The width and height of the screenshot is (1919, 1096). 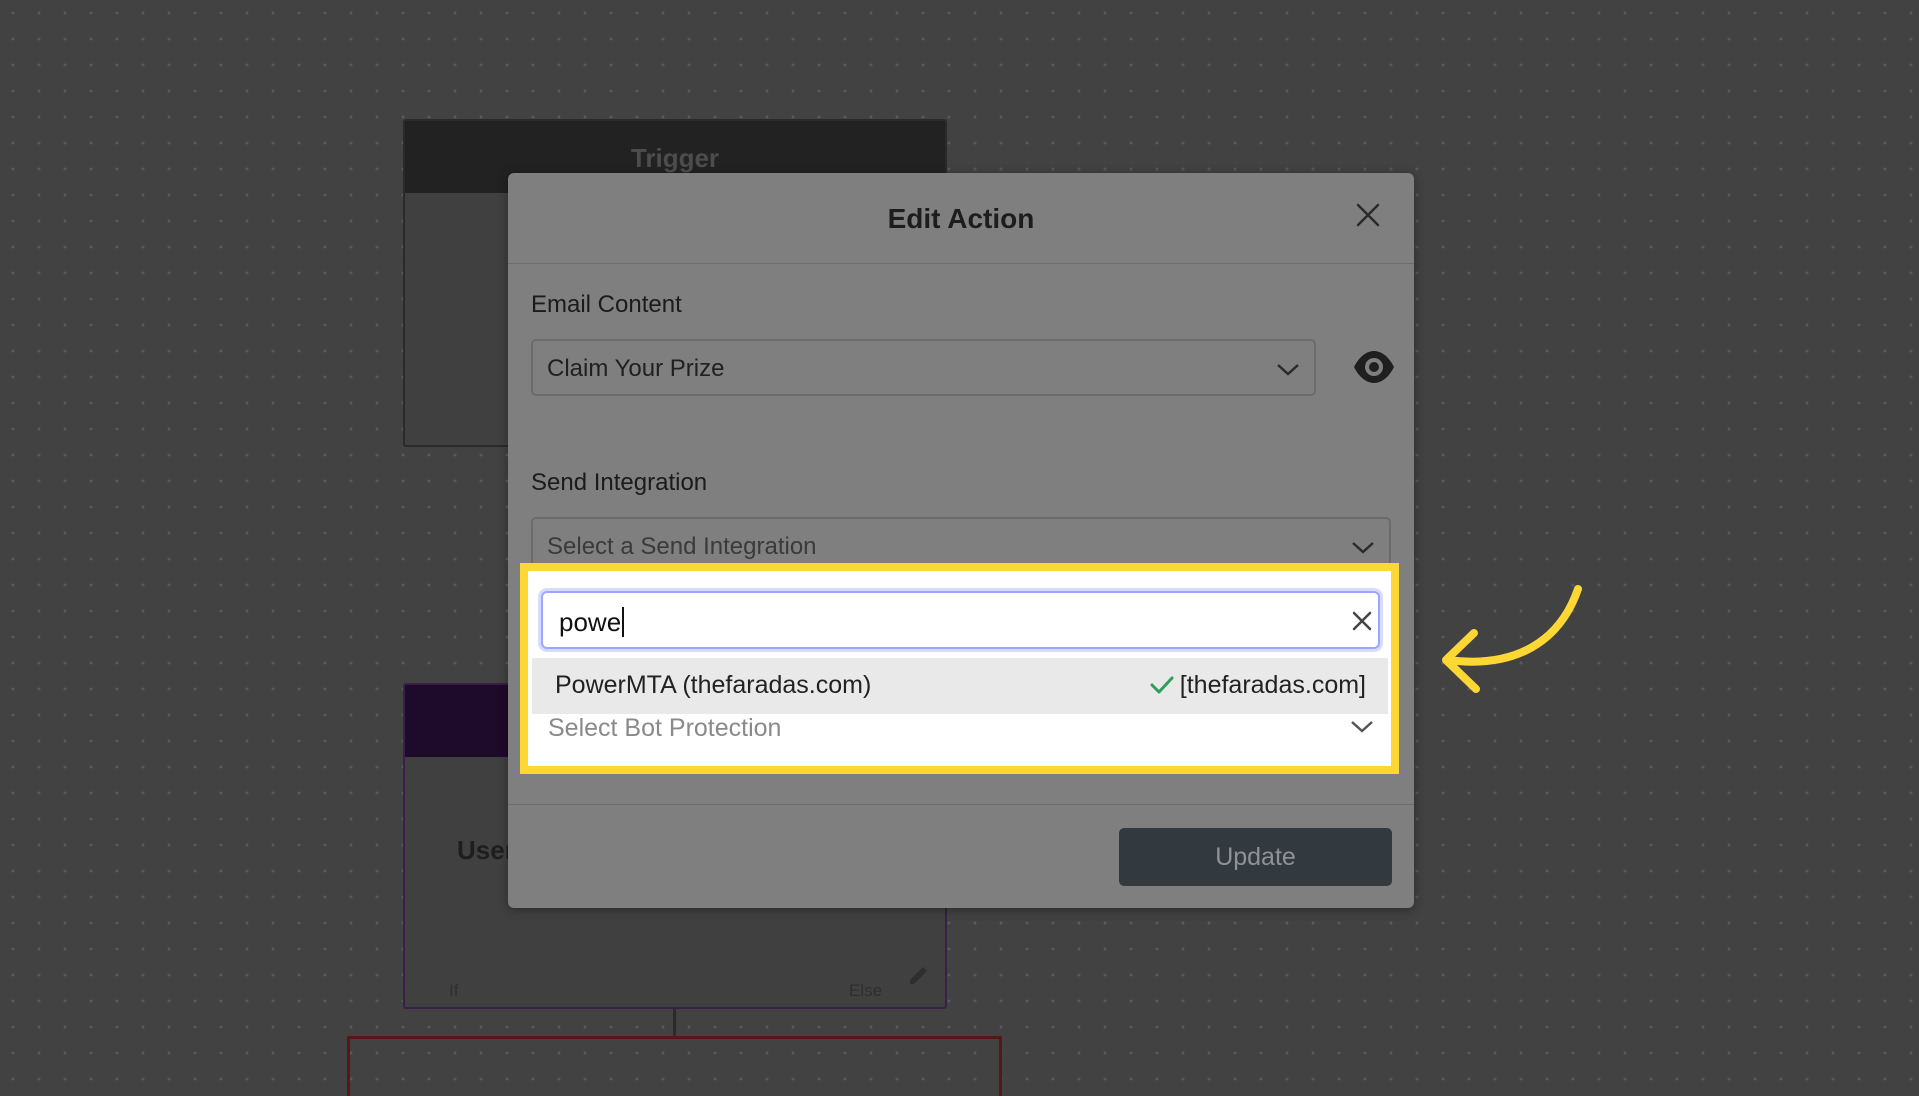 I want to click on email-content-label: Email Content, so click(x=606, y=304).